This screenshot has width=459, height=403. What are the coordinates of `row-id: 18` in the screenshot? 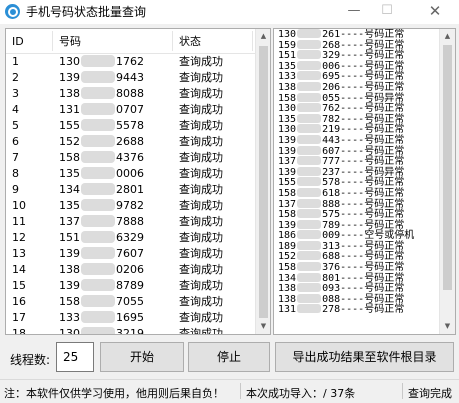 It's located at (19, 331).